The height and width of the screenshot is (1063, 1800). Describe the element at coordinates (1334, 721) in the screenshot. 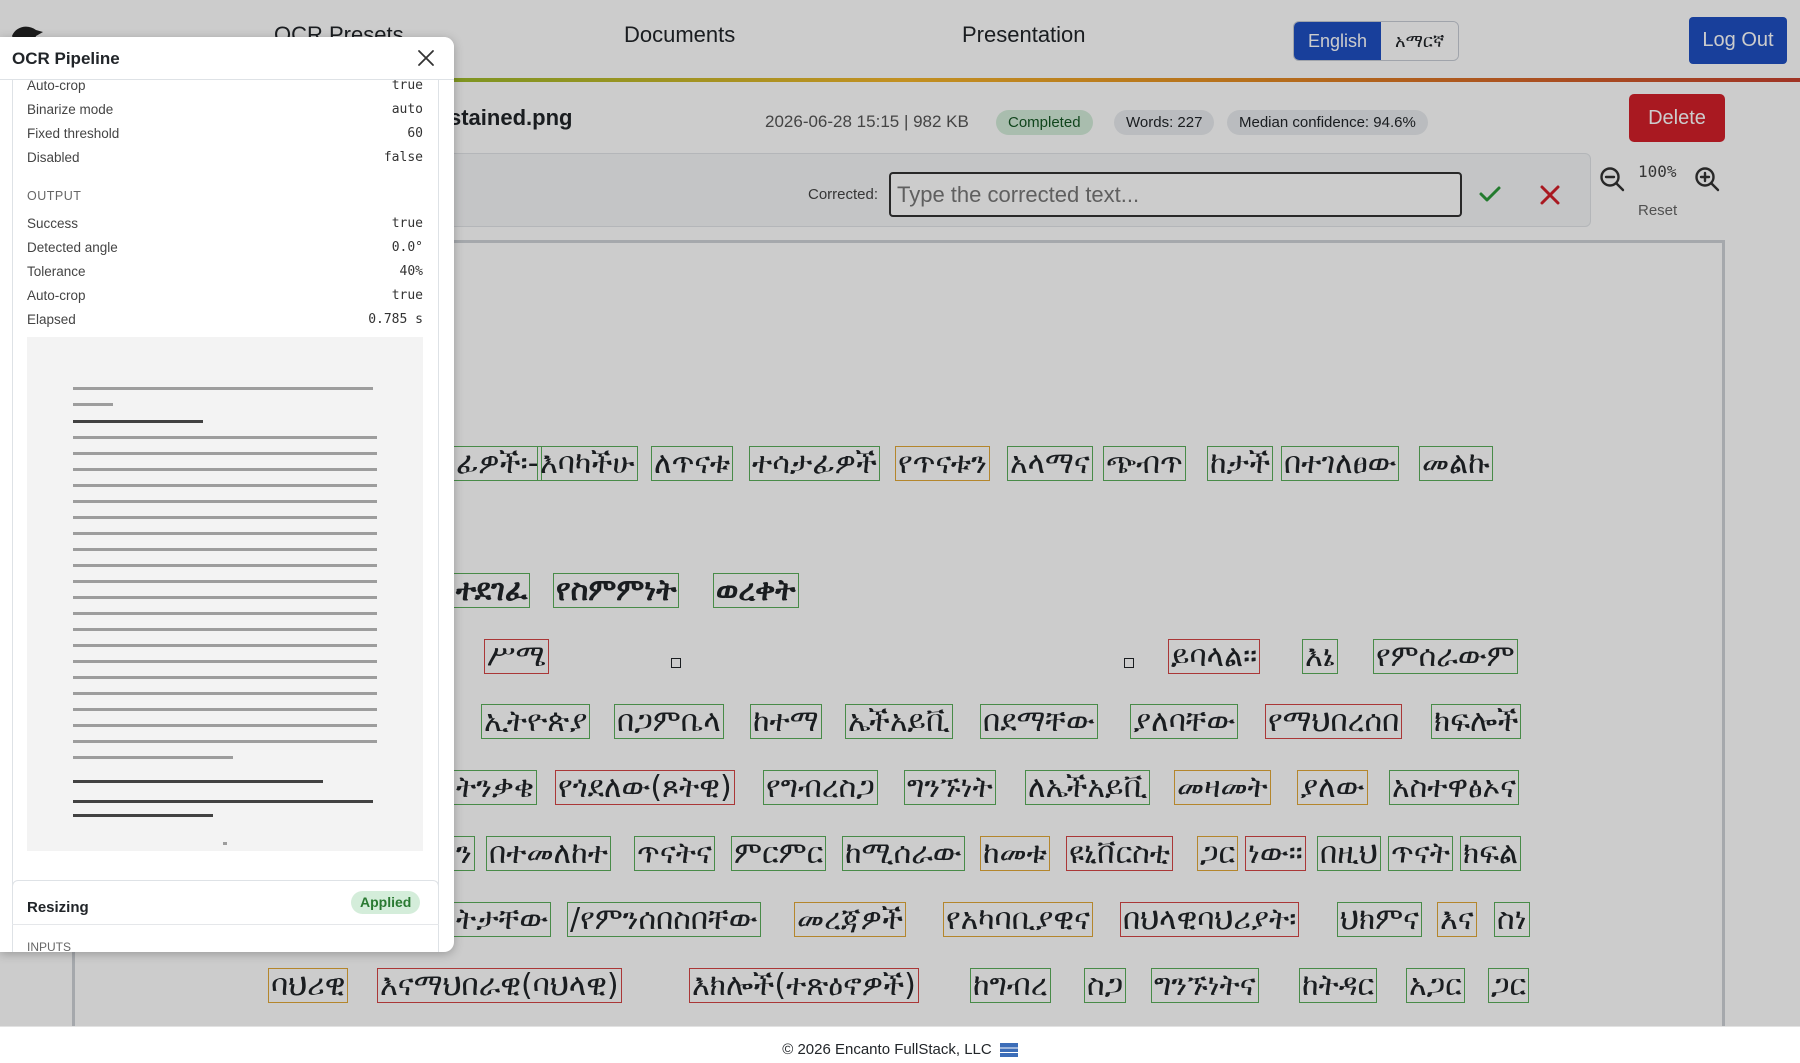

I see `ocr-word: የማህበረሰበ` at that location.